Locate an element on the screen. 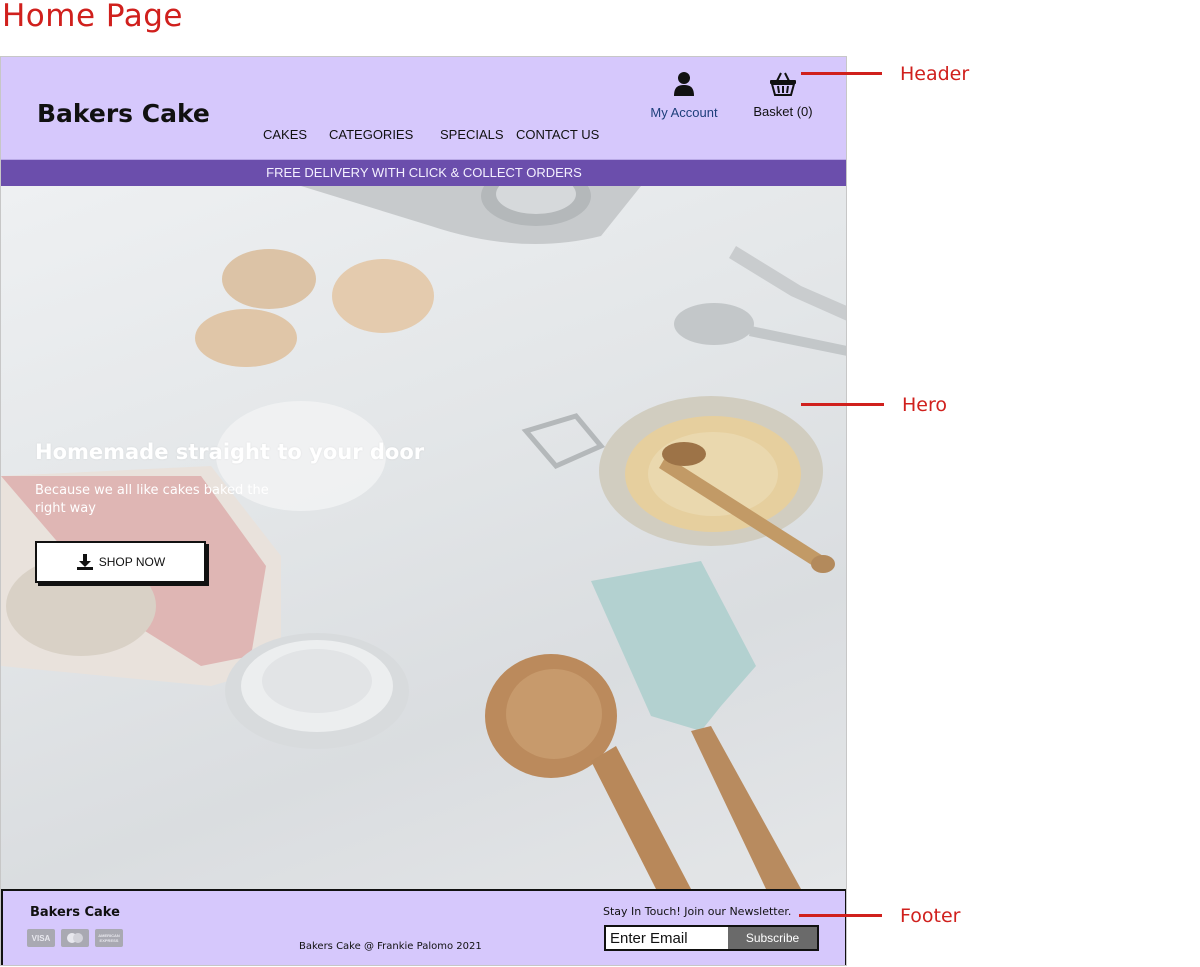 The image size is (1200, 967). hero-title: Homemade straight to your door is located at coordinates (230, 452).